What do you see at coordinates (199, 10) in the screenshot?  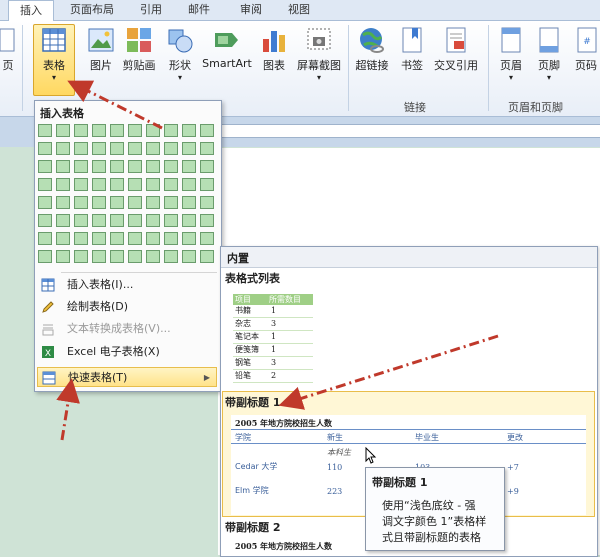 I see `tab-mailings: 邮件` at bounding box center [199, 10].